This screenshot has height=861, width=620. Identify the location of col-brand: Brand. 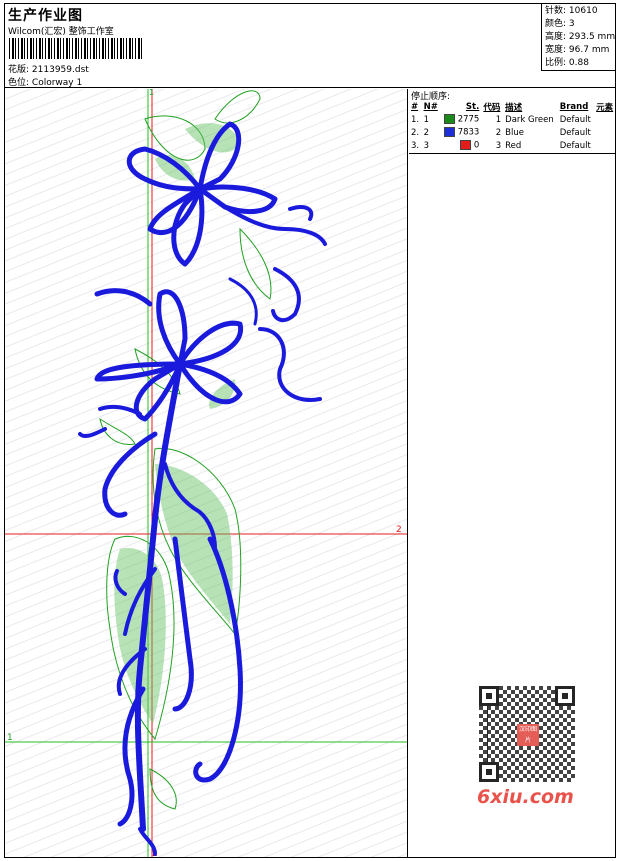
(574, 107).